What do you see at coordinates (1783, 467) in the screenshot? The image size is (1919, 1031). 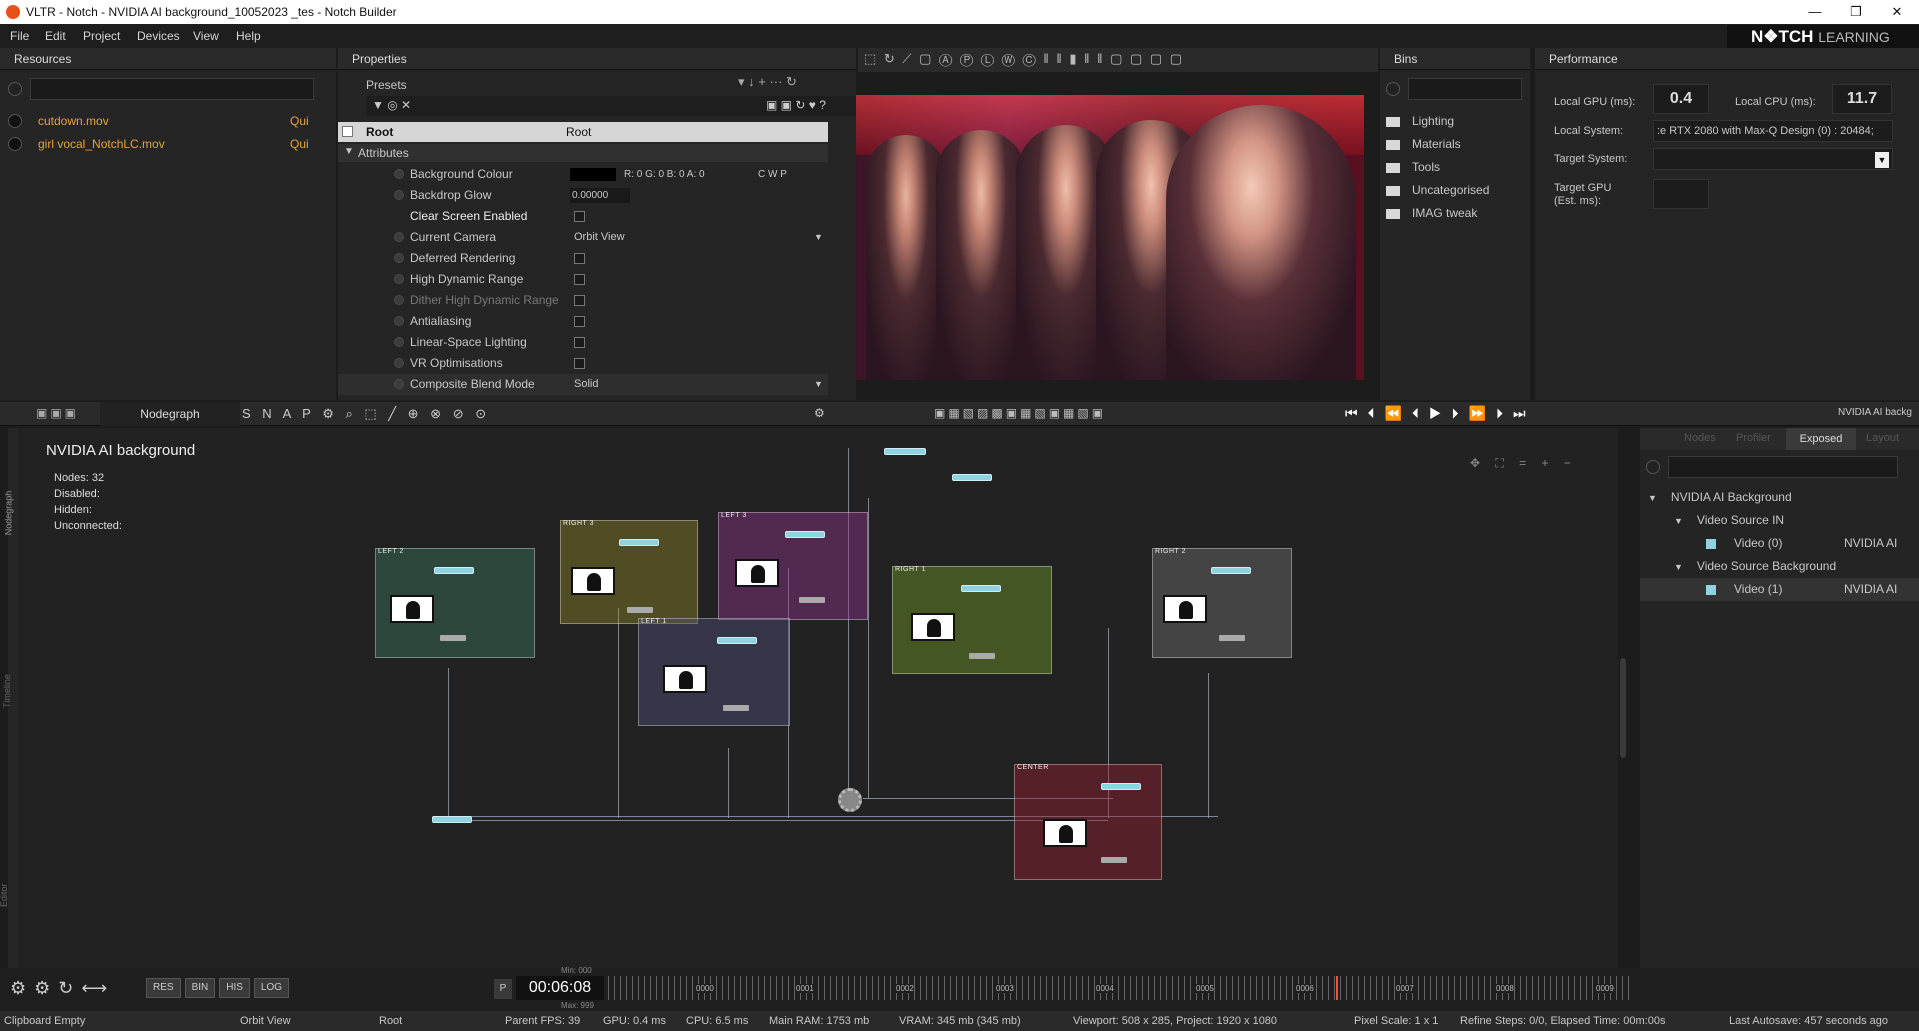 I see `exposed-search-input` at bounding box center [1783, 467].